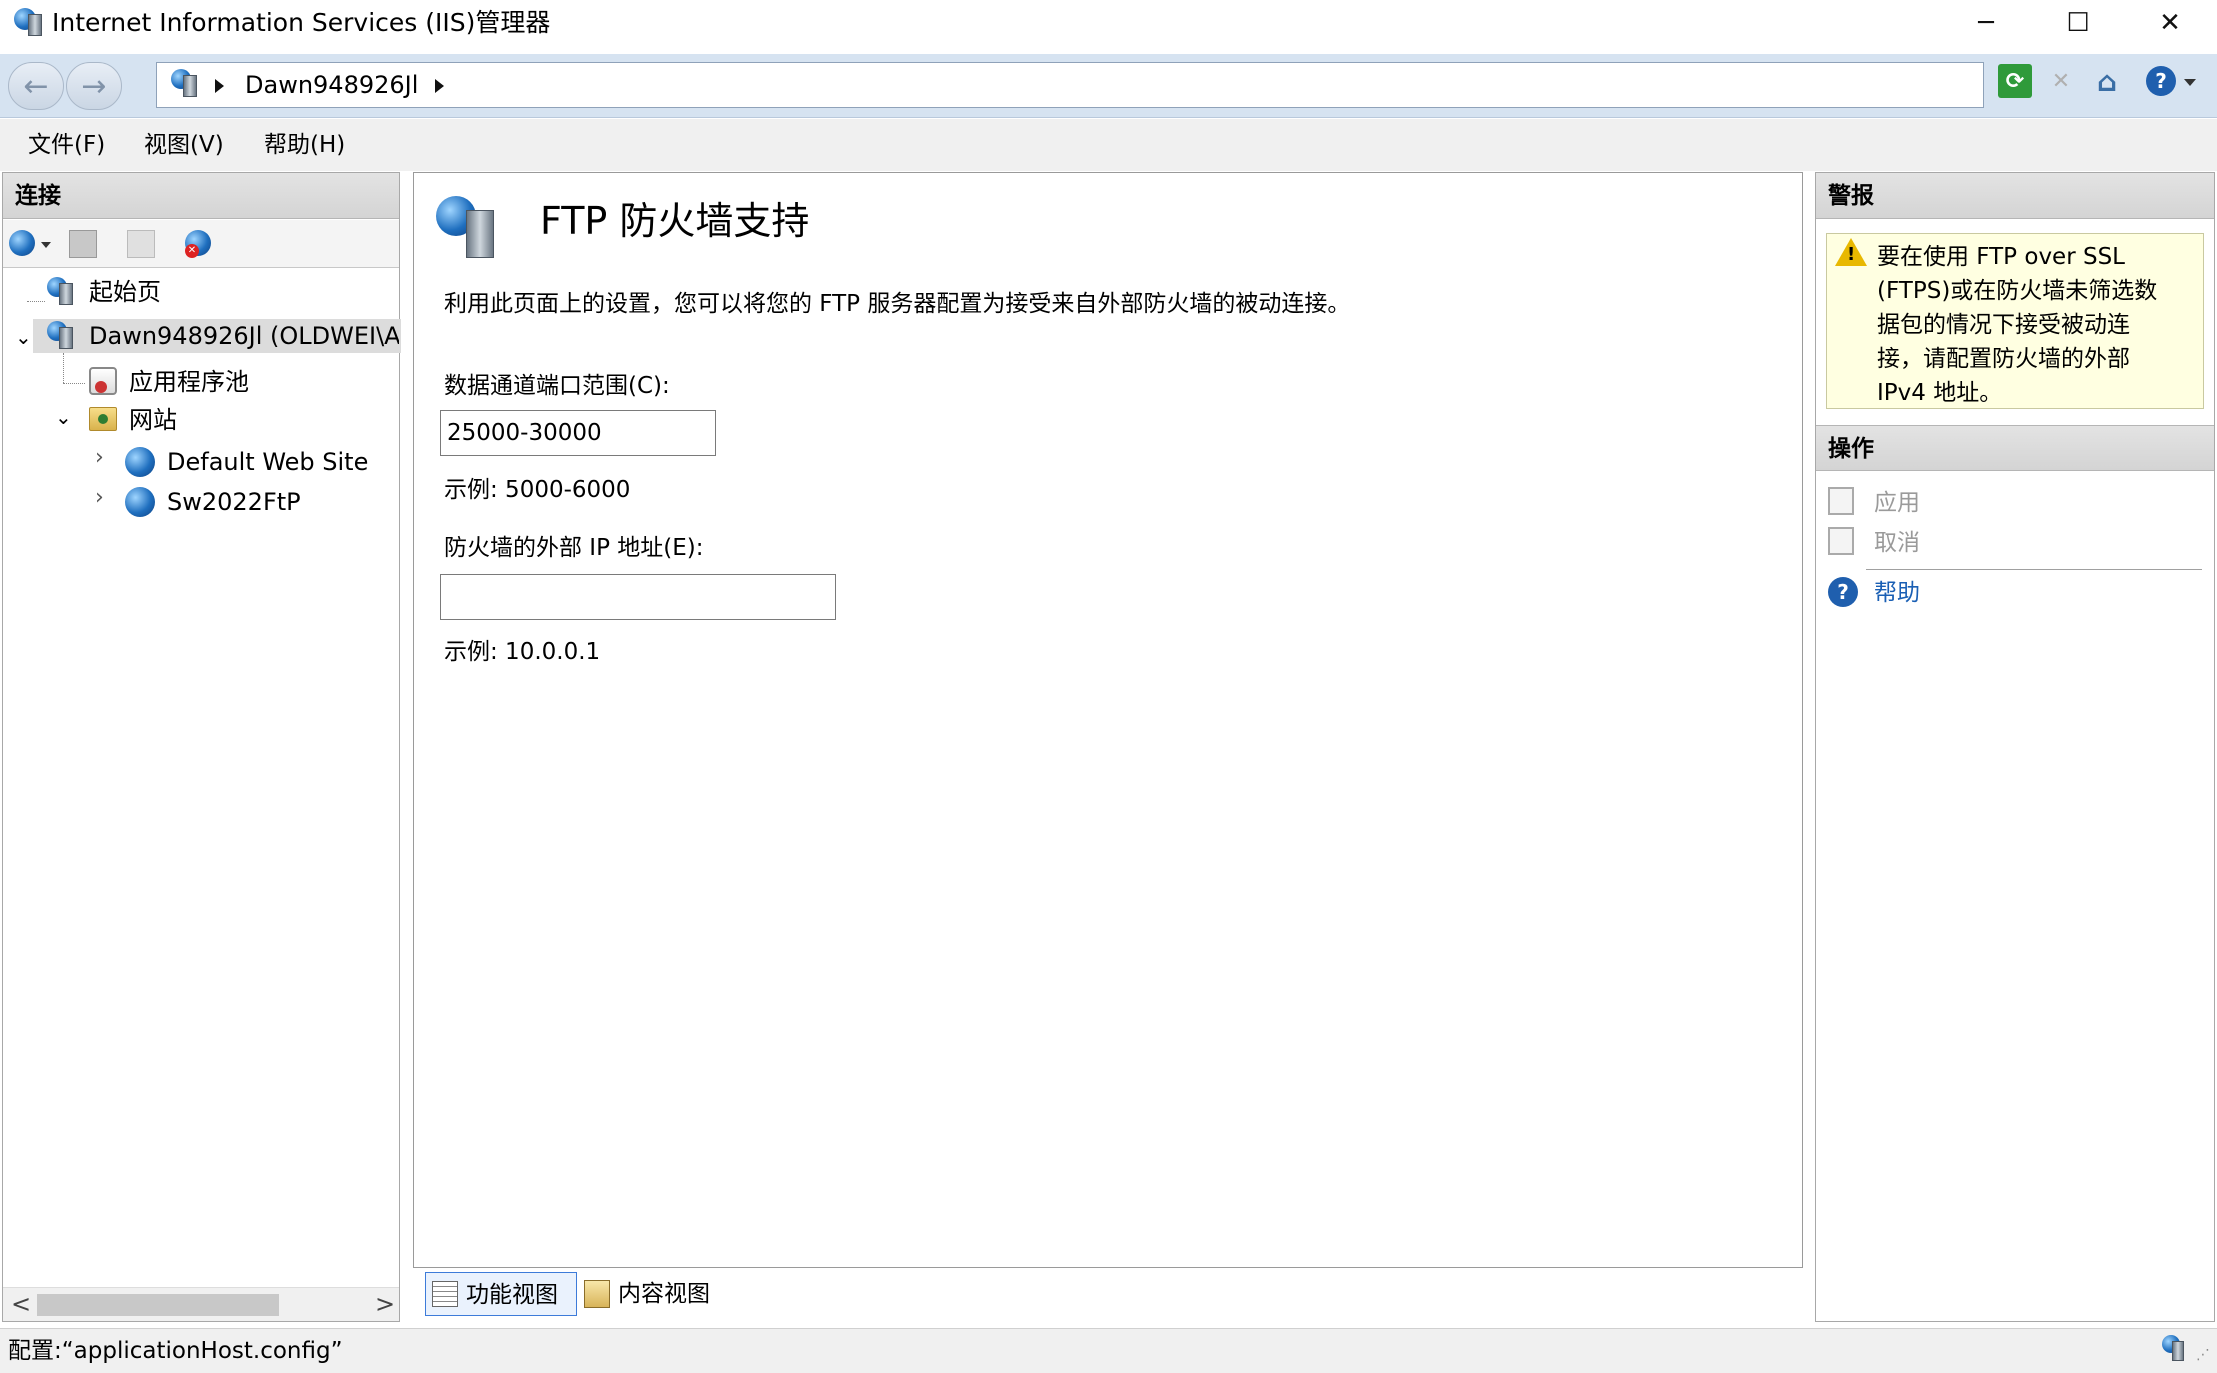 The width and height of the screenshot is (2217, 1373). Describe the element at coordinates (1070, 85) in the screenshot. I see `address-box: Dawn948926Jl` at that location.